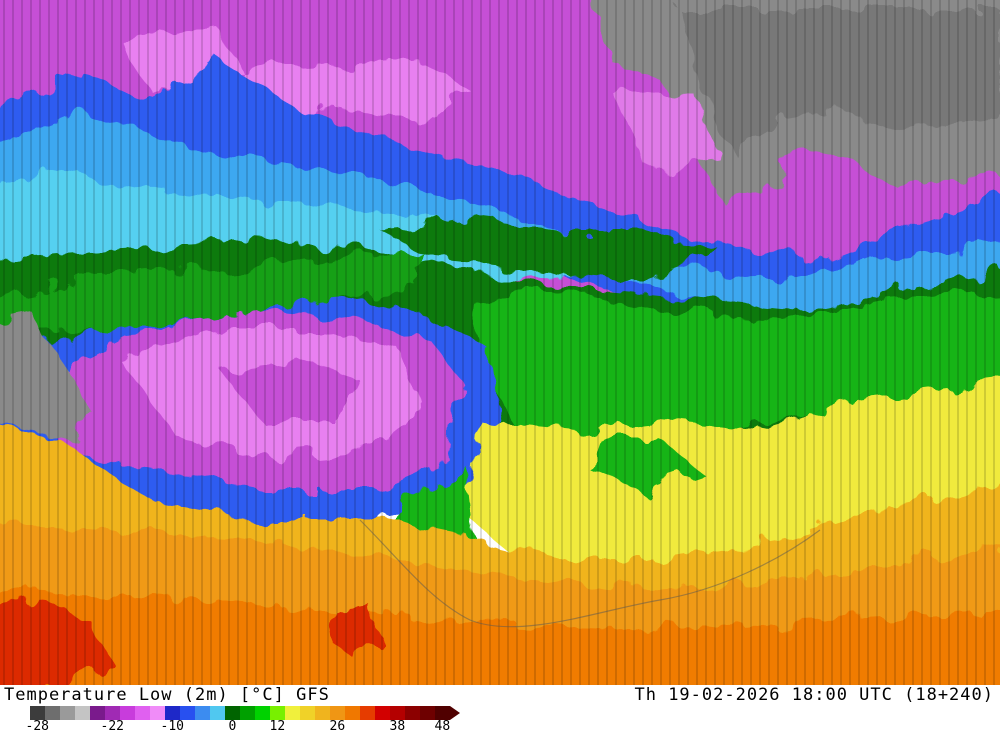  What do you see at coordinates (455, 713) in the screenshot?
I see `colorbar-arrow` at bounding box center [455, 713].